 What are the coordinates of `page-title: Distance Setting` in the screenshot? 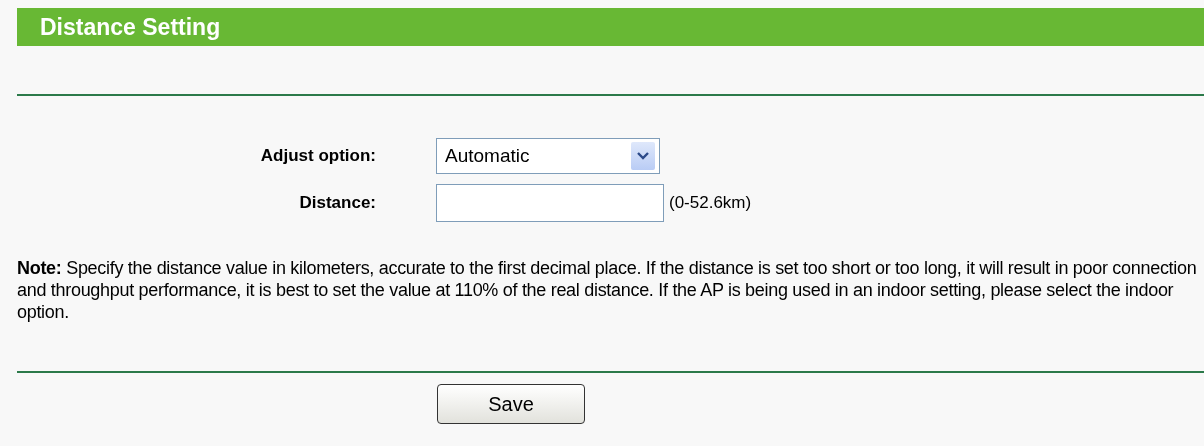 It's located at (130, 27).